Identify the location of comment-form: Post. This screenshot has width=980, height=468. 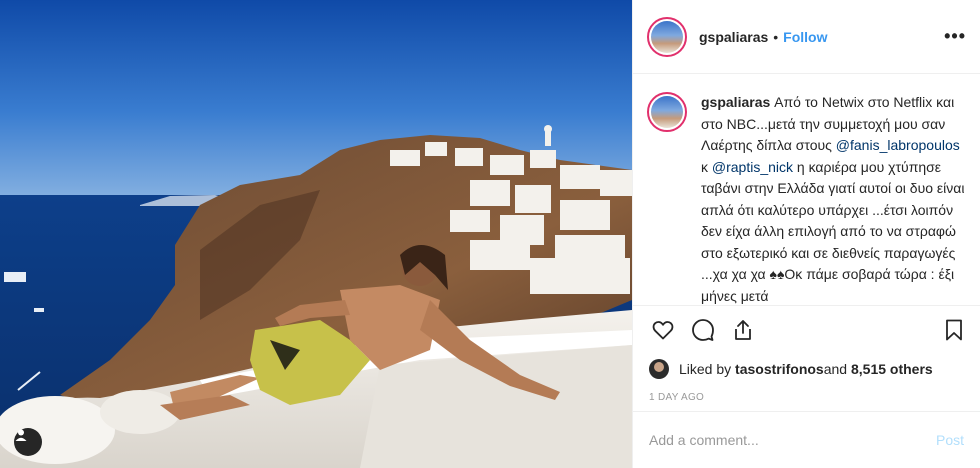
(806, 440).